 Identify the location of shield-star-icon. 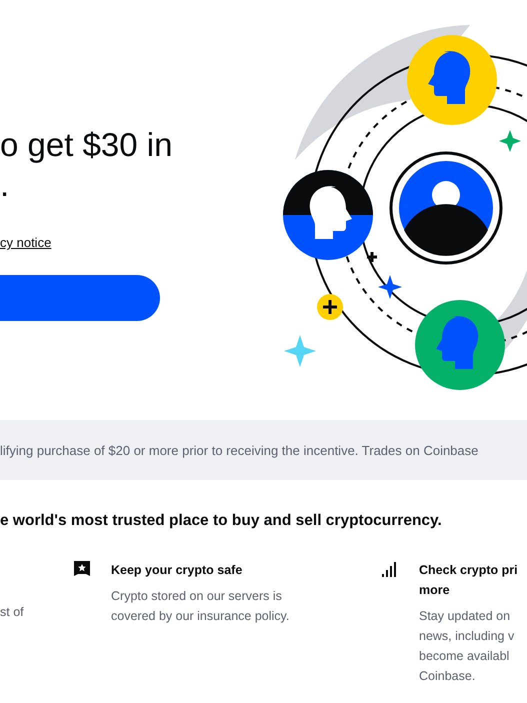
(82, 569).